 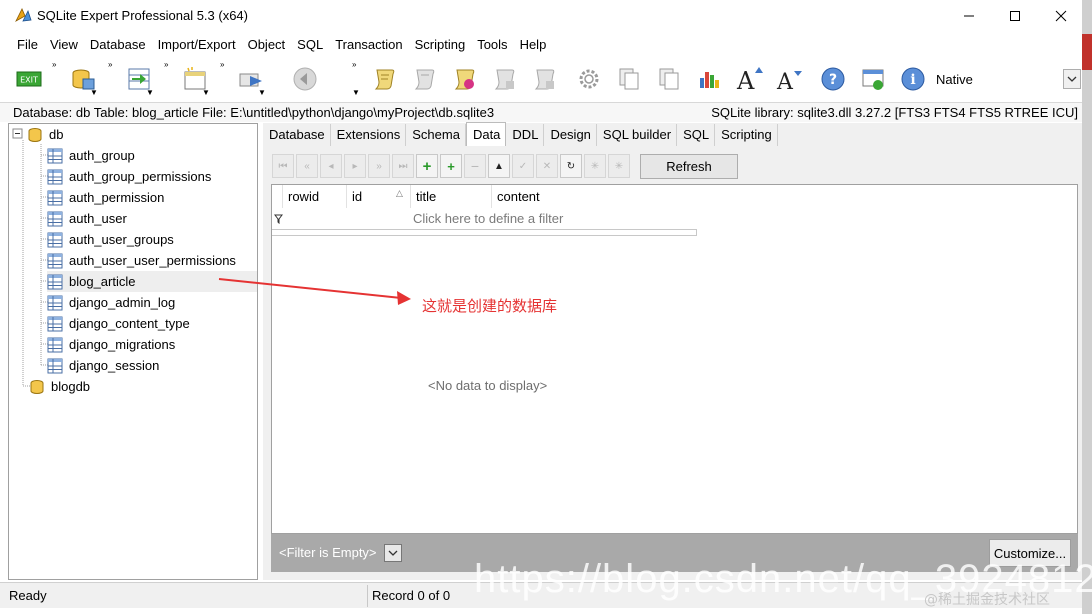 What do you see at coordinates (629, 79) in the screenshot?
I see `copy-icon` at bounding box center [629, 79].